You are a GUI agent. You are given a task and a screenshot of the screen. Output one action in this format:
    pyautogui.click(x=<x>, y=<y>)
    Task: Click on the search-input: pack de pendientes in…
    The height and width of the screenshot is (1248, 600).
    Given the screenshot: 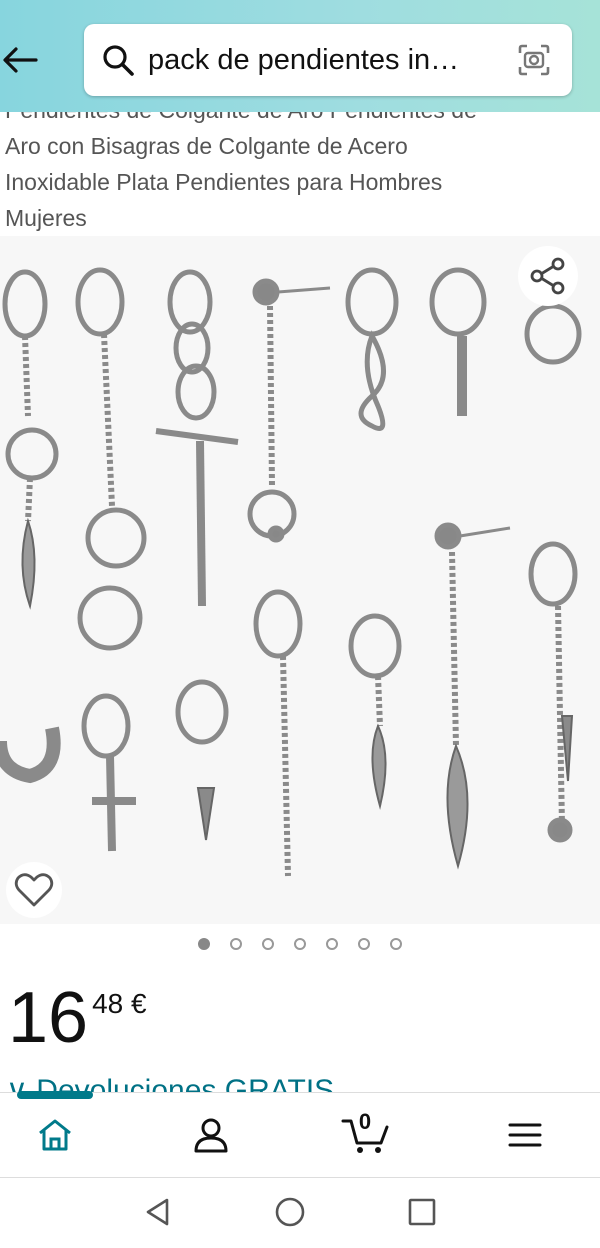 What is the action you would take?
    pyautogui.click(x=331, y=60)
    